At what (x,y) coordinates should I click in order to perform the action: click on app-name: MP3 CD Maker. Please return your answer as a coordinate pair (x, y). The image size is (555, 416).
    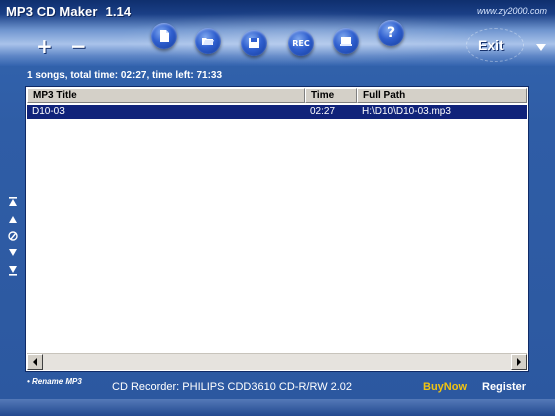
    Looking at the image, I should click on (52, 11).